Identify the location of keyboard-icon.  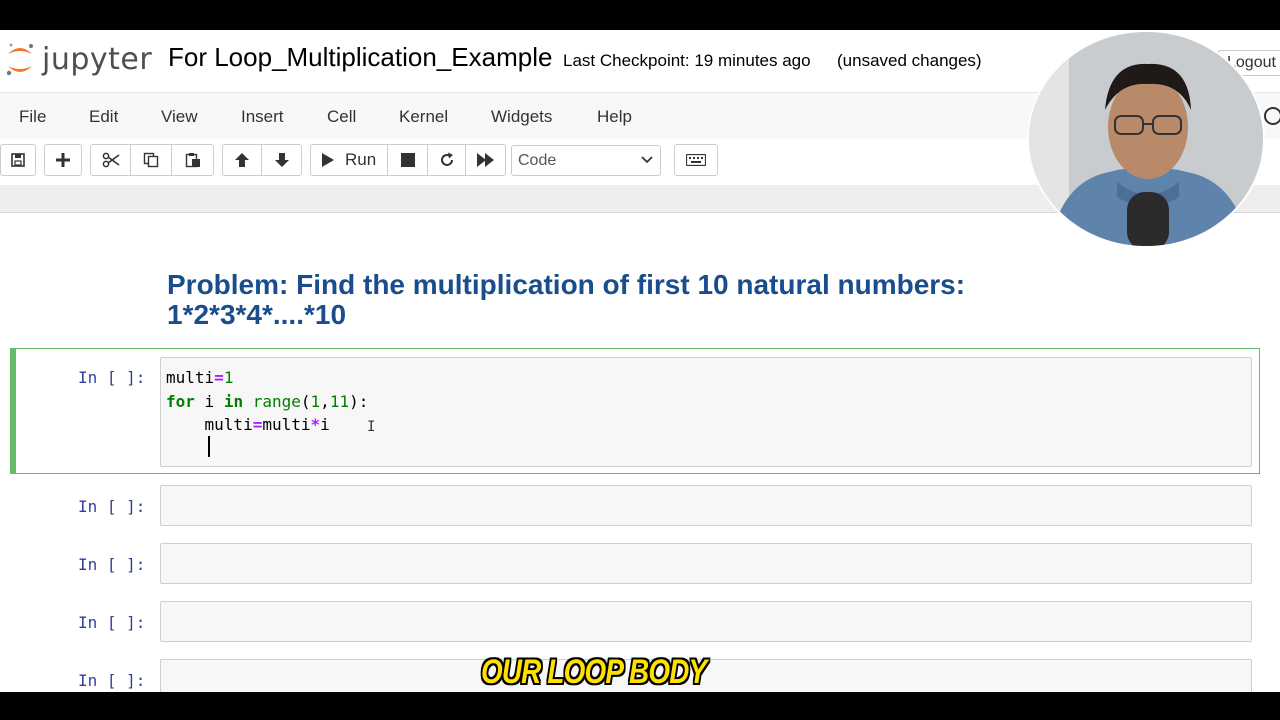
(696, 160).